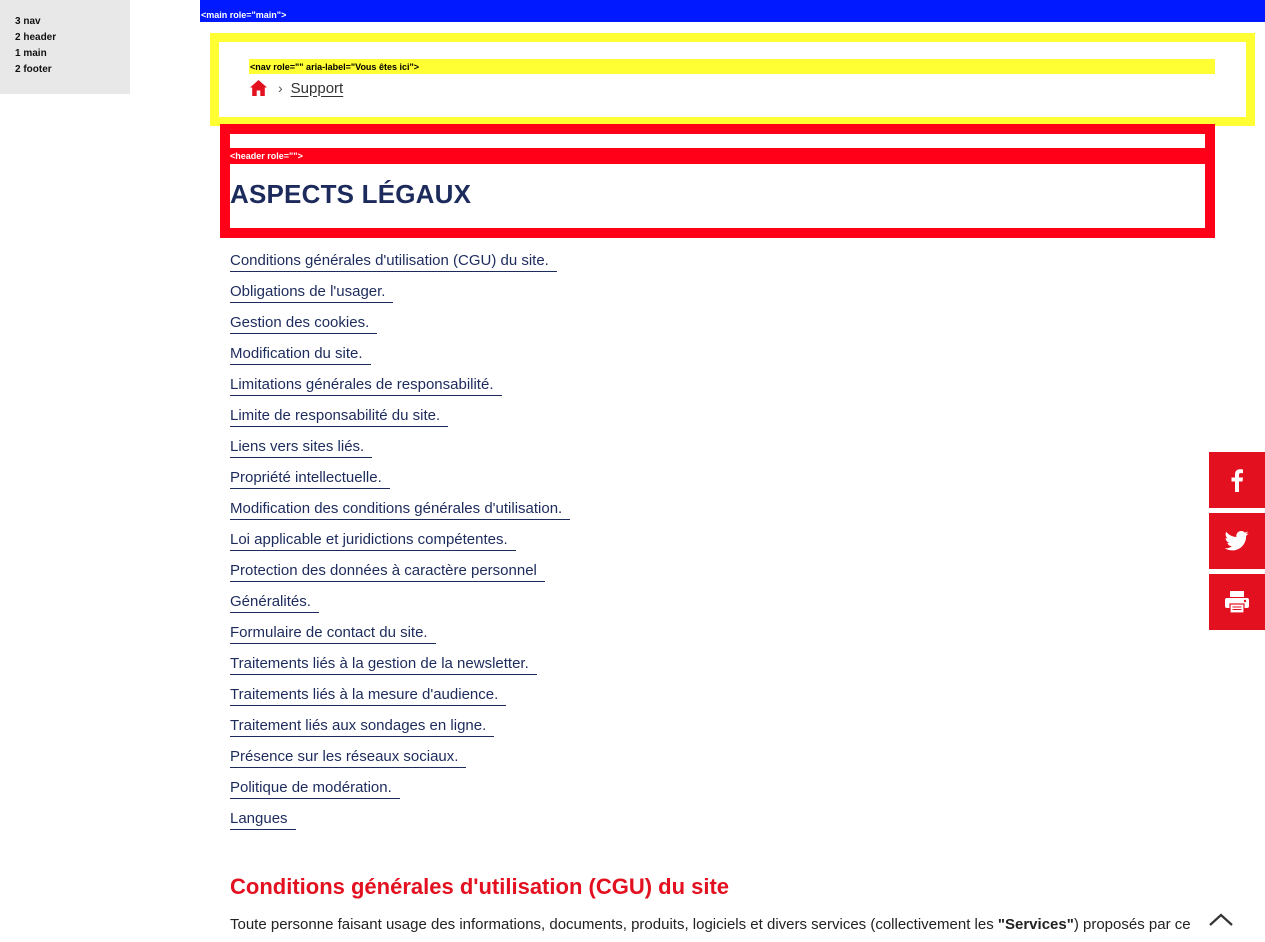  I want to click on main-landmark-label: <main role="main">, so click(244, 15).